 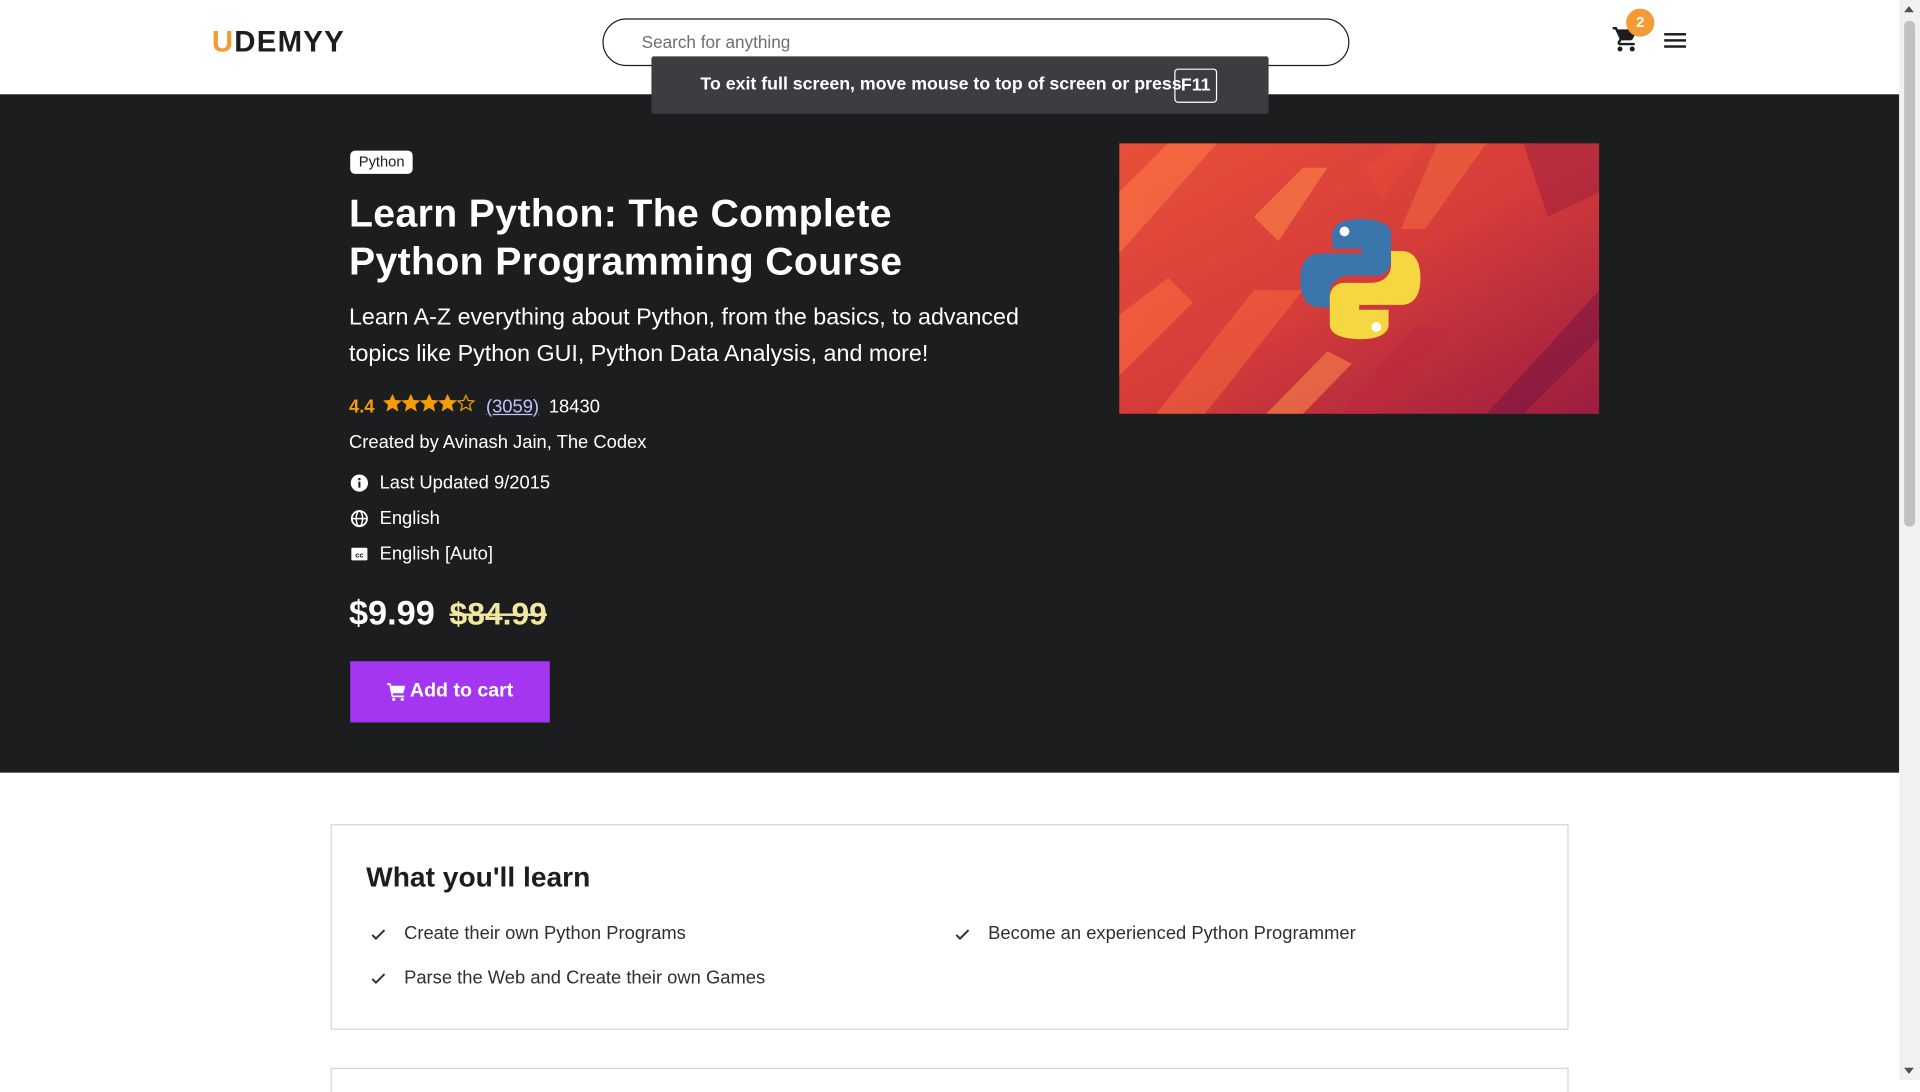 What do you see at coordinates (436, 554) in the screenshot?
I see `captions-text: English [Auto]` at bounding box center [436, 554].